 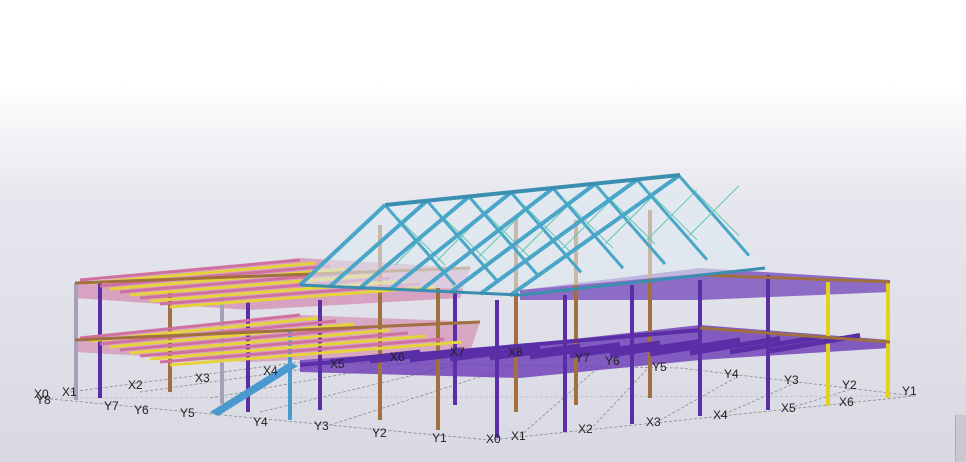 I want to click on label-back-x7: X7, so click(x=457, y=352).